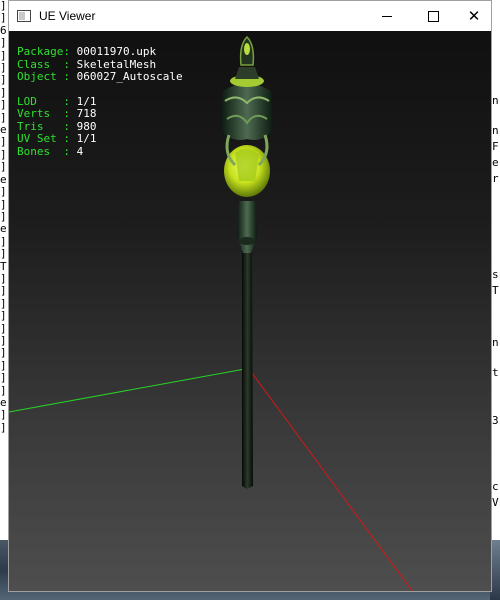 The height and width of the screenshot is (600, 500). Describe the element at coordinates (47, 126) in the screenshot. I see `info-tris-label: Tris :` at that location.